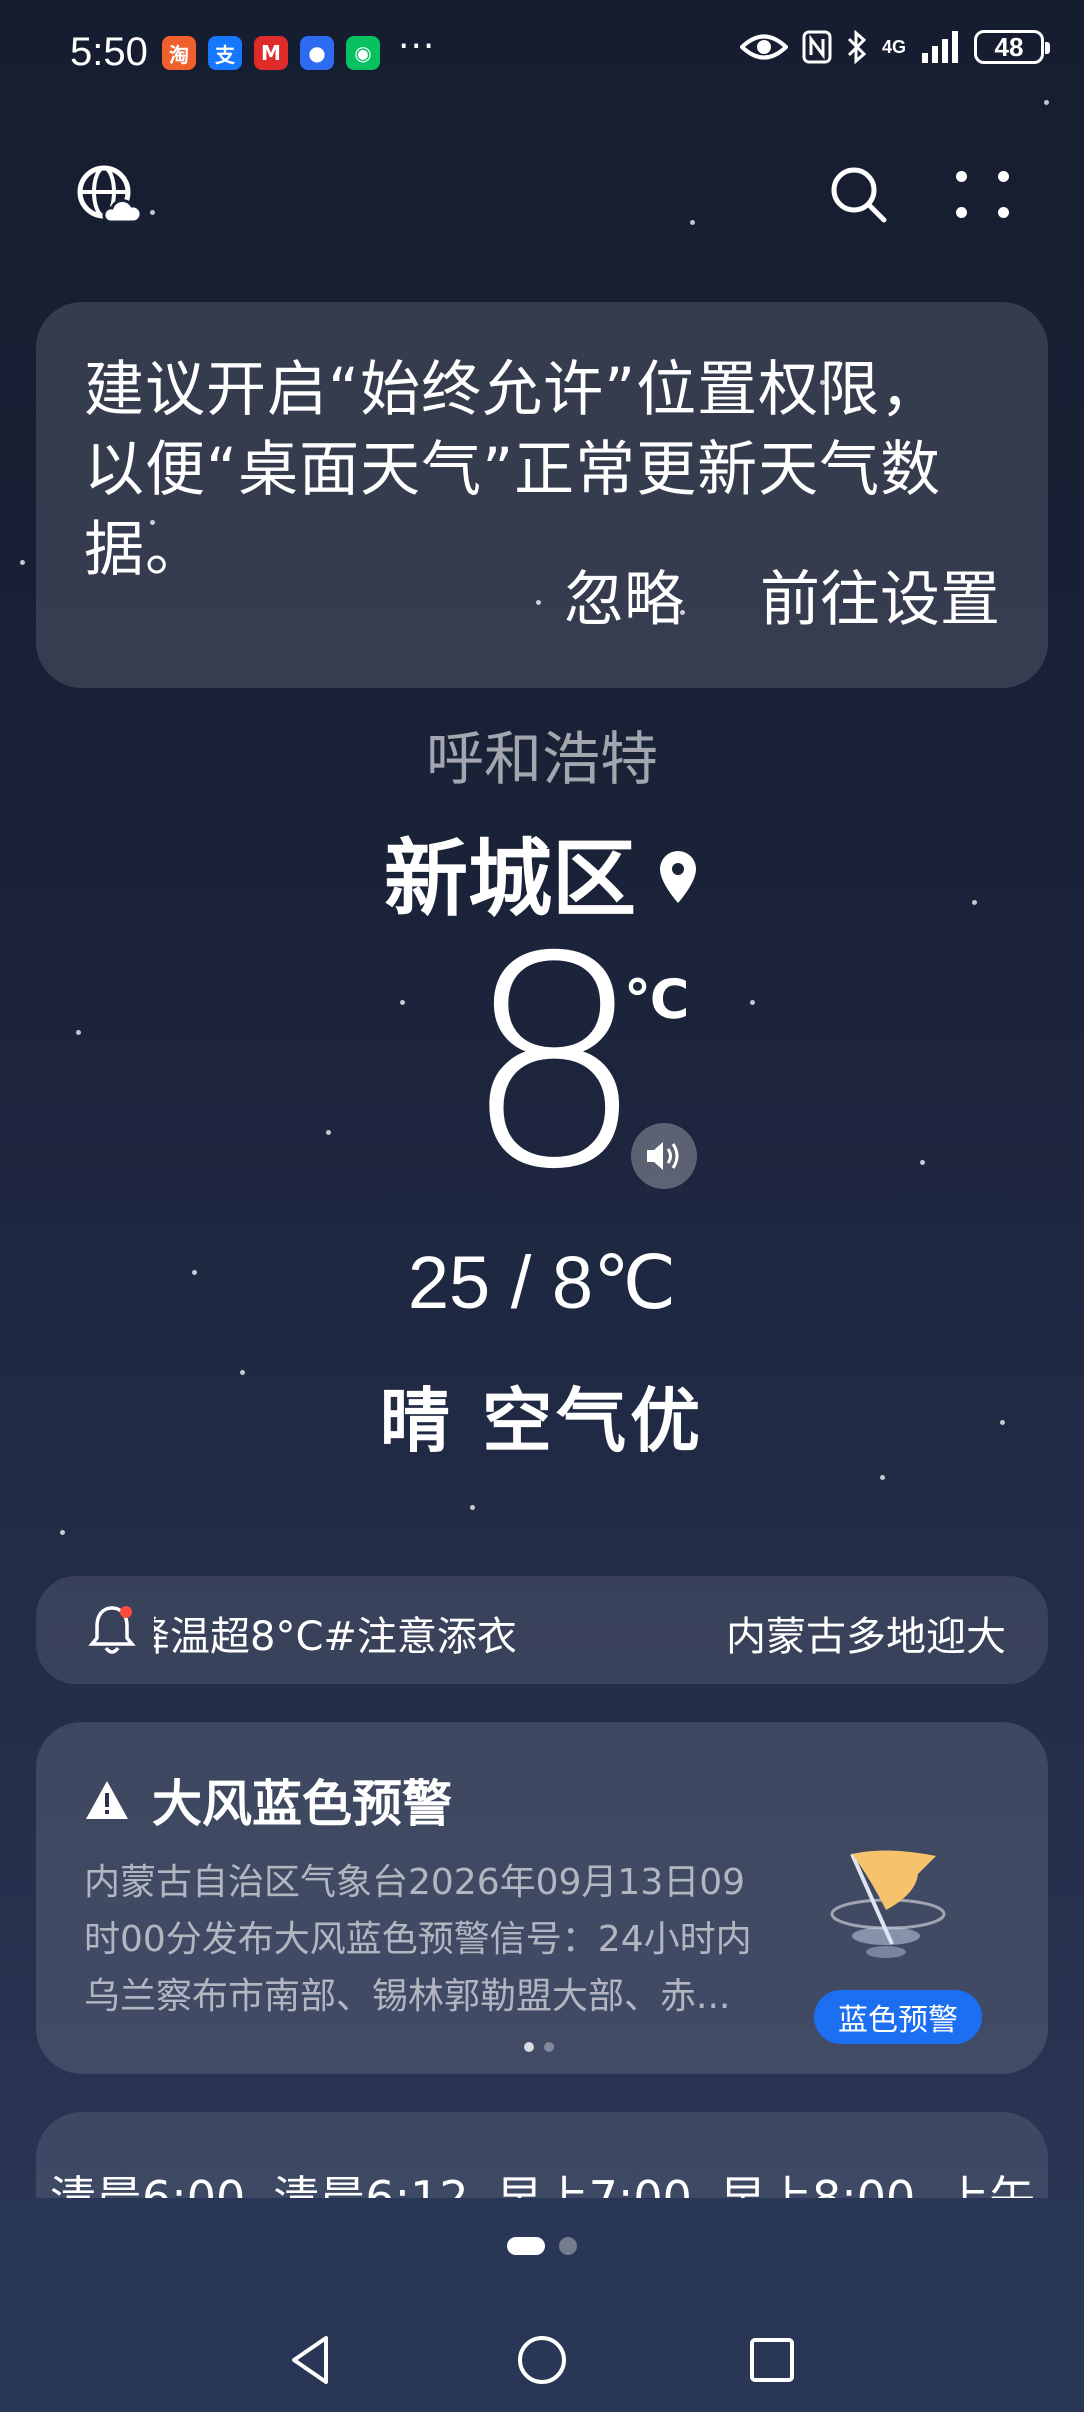 This screenshot has width=1084, height=2412. Describe the element at coordinates (940, 47) in the screenshot. I see `signal-strength-icon` at that location.